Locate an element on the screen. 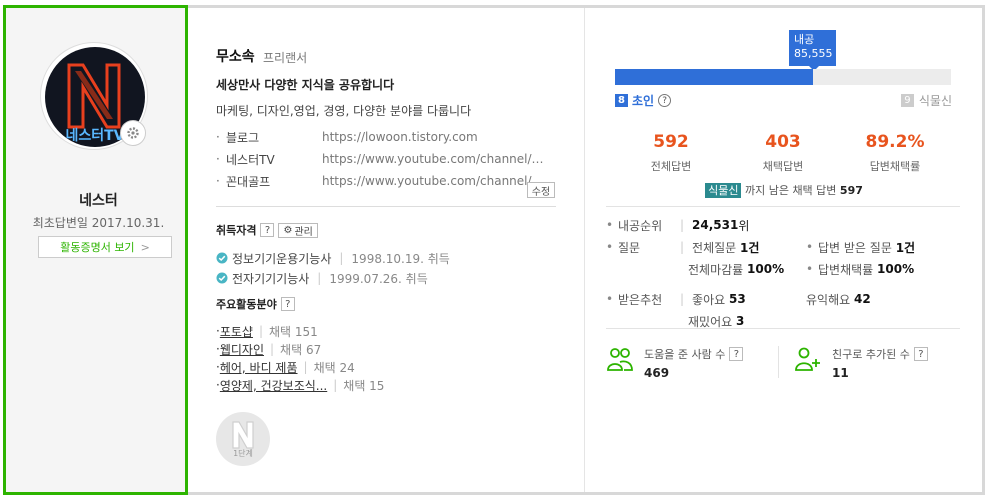 The image size is (990, 500). friends-label: 친구로 추가된 수 is located at coordinates (871, 354).